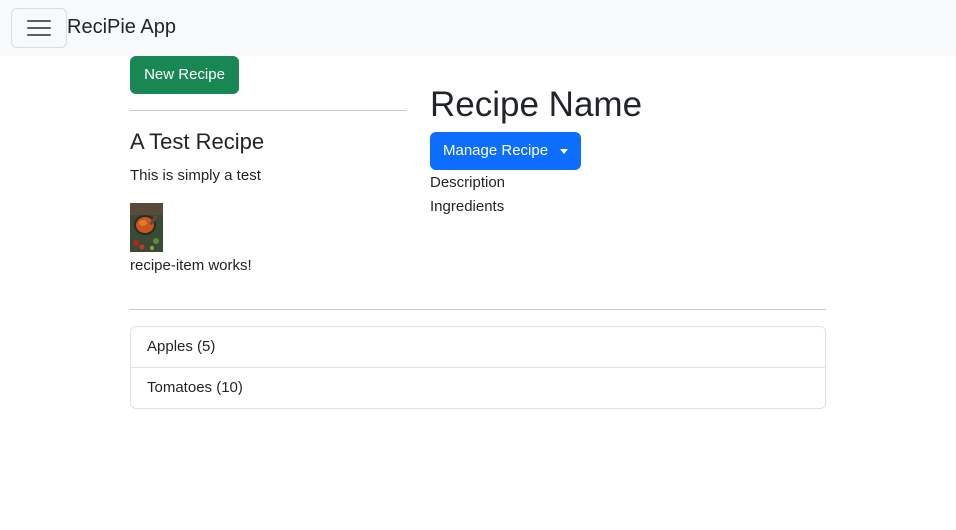 The width and height of the screenshot is (956, 530). I want to click on recipe-detail-description: Description, so click(468, 182).